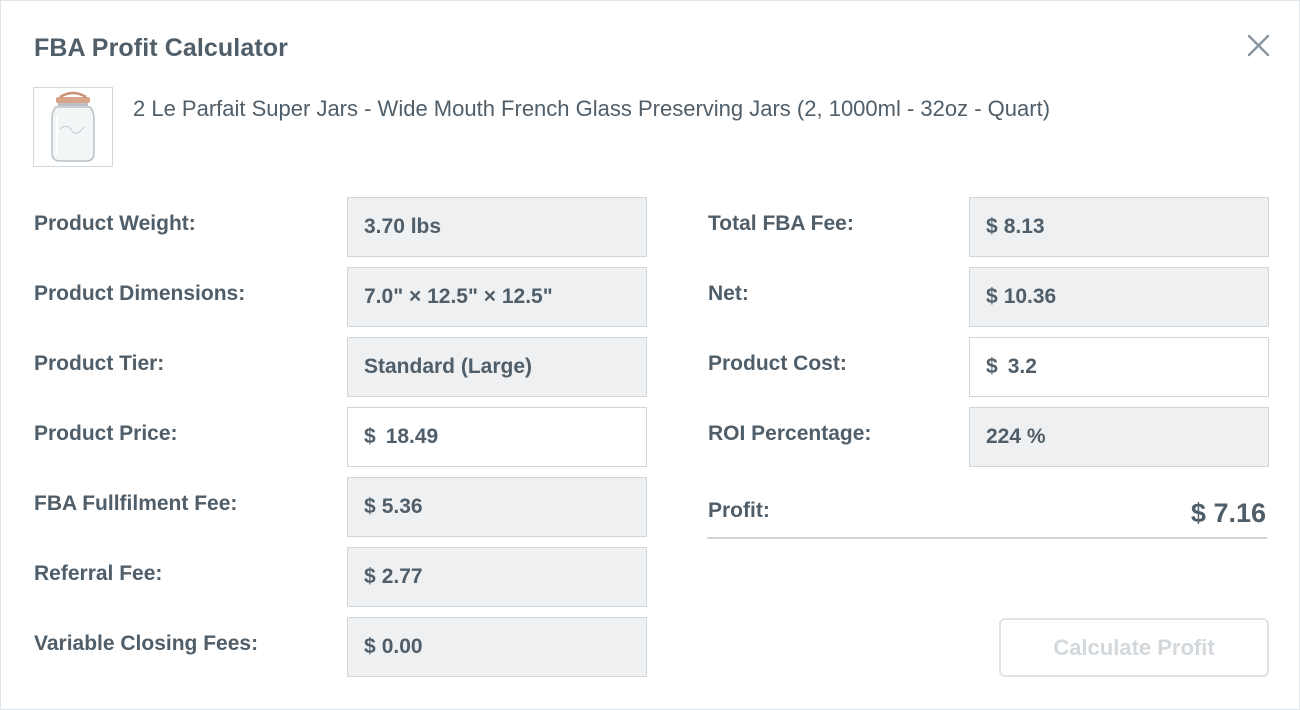 The height and width of the screenshot is (710, 1300). Describe the element at coordinates (99, 363) in the screenshot. I see `product-tier-label: Product Tier:` at that location.